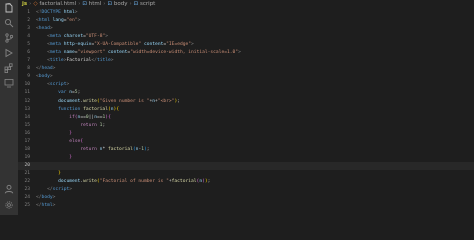  What do you see at coordinates (246, 118) in the screenshot?
I see `code-line: 14 if(n==0||n==1){` at bounding box center [246, 118].